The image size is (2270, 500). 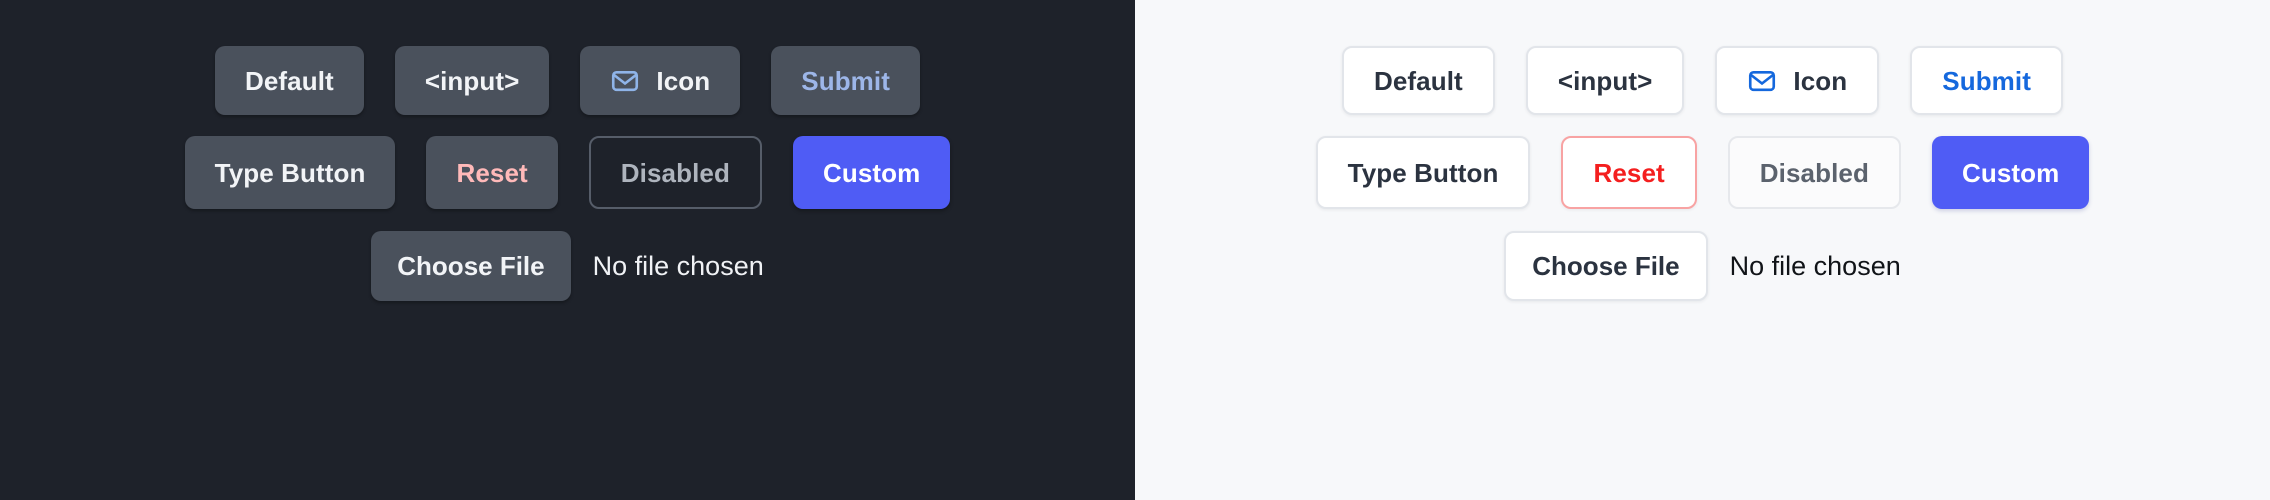 What do you see at coordinates (567, 172) in the screenshot?
I see `dark-button-row-2: Type Button Reset Disabled Custom` at bounding box center [567, 172].